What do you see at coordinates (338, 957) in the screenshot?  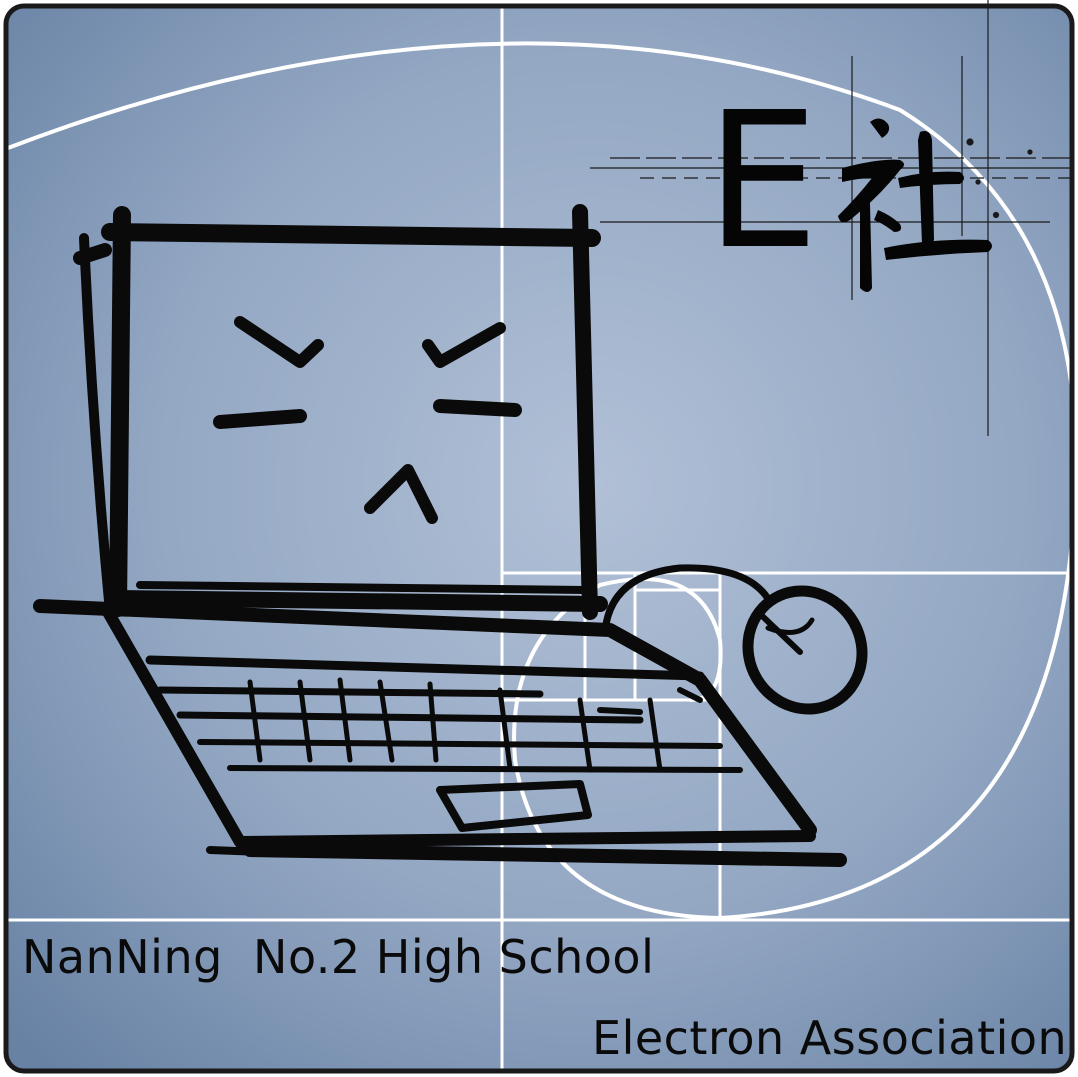 I see `school-name: NanNing No.2 High School` at bounding box center [338, 957].